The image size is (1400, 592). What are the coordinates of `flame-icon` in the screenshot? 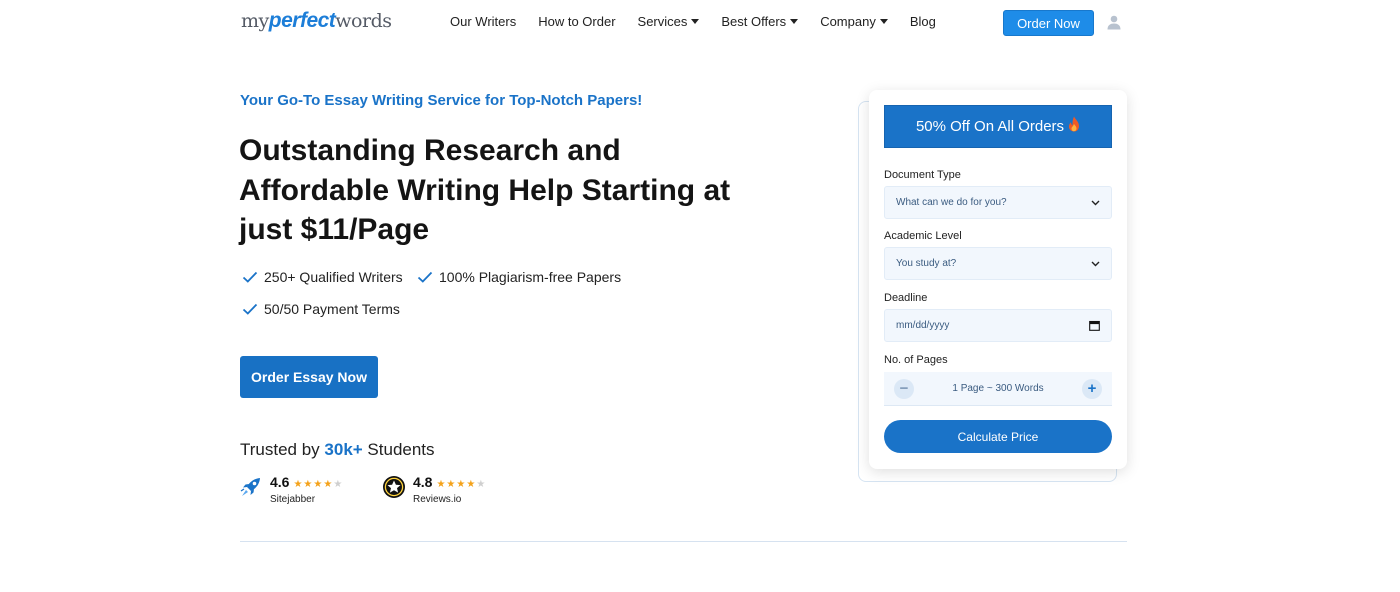 It's located at (1074, 123).